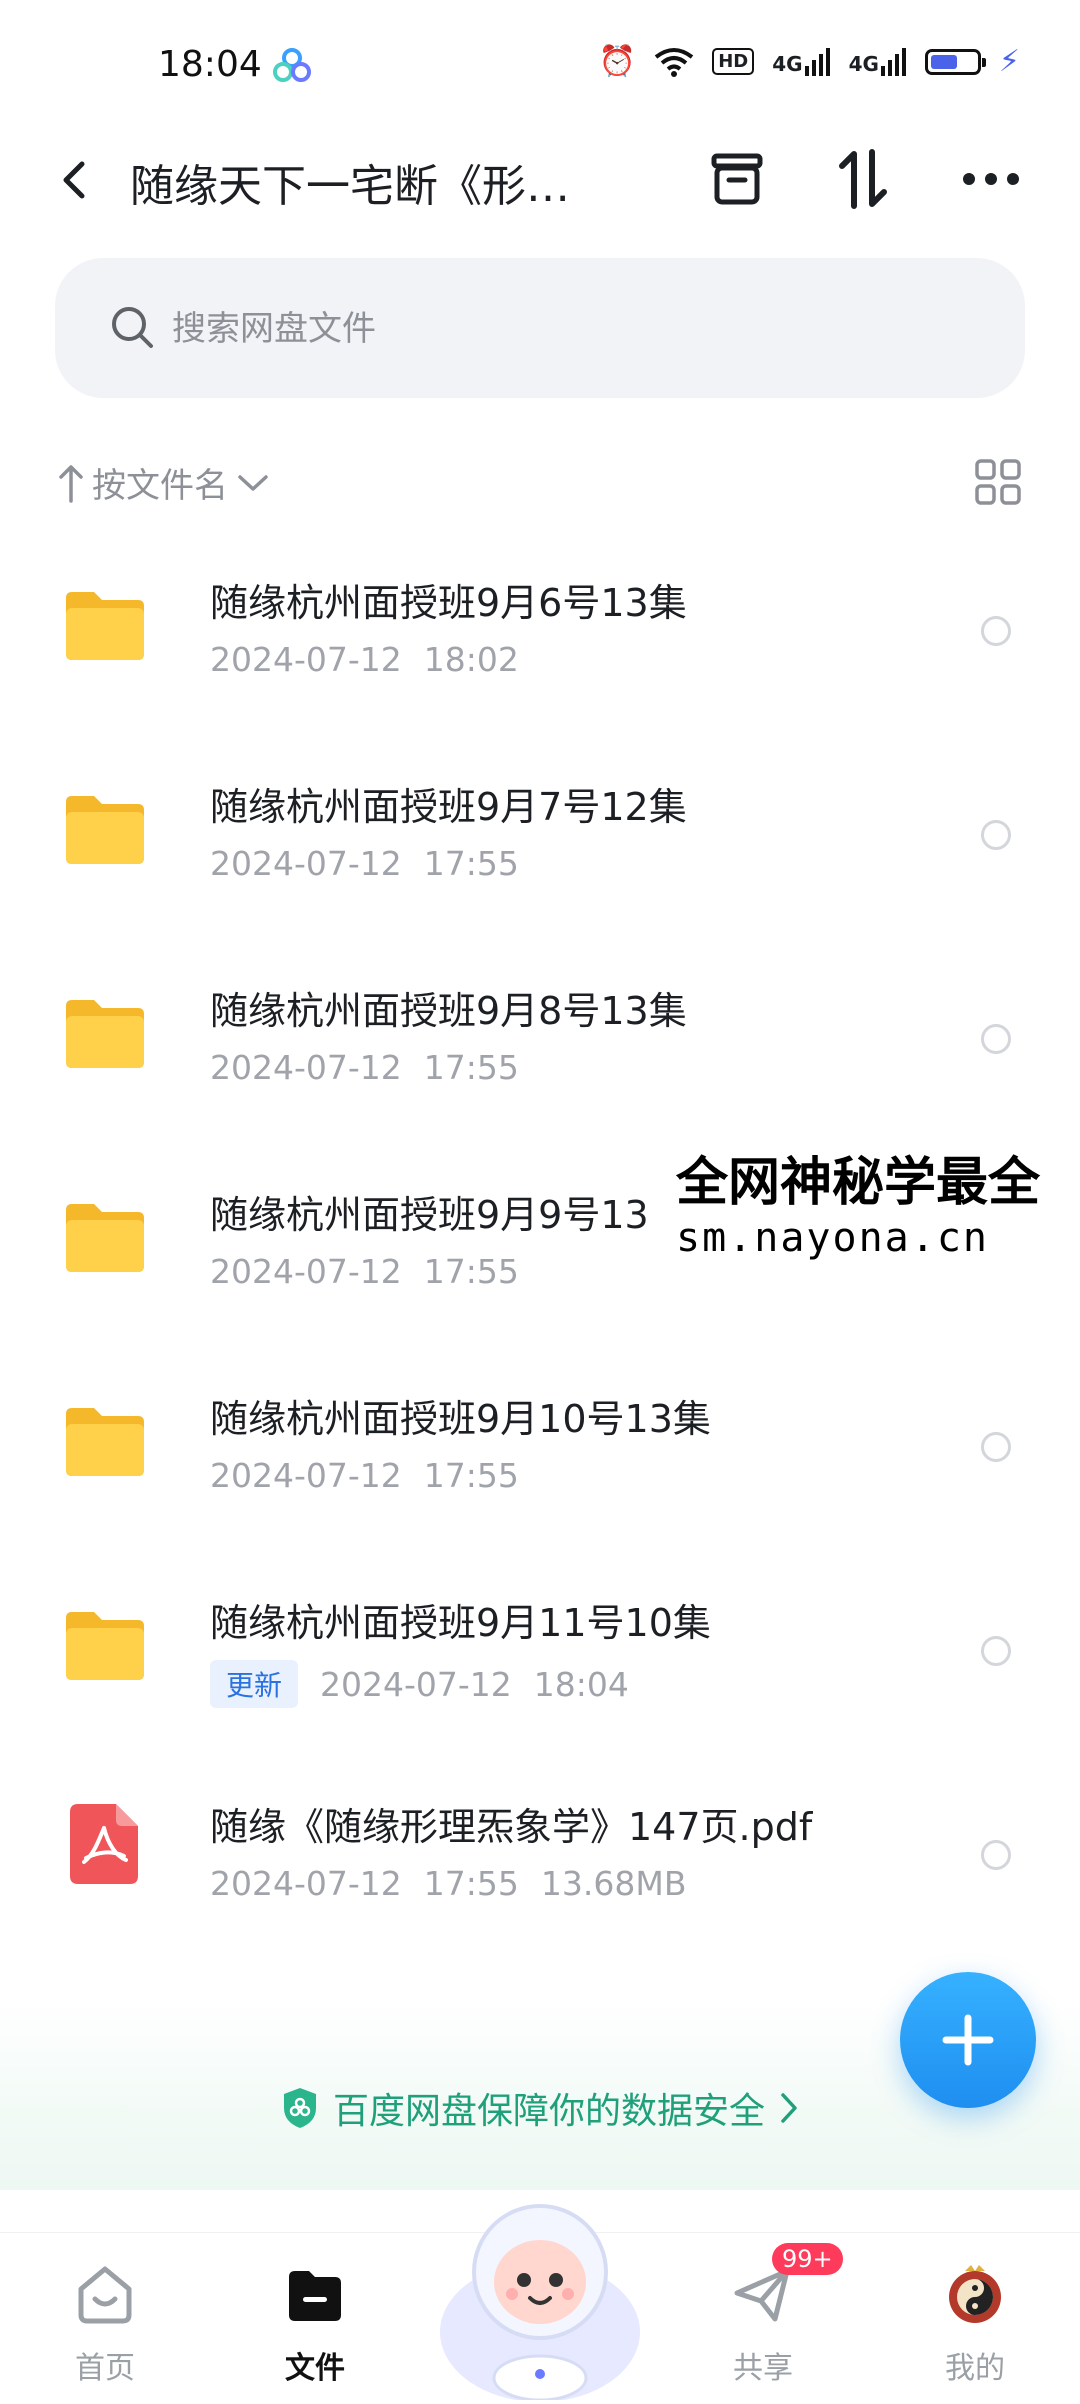  I want to click on shield-icon, so click(299, 2108).